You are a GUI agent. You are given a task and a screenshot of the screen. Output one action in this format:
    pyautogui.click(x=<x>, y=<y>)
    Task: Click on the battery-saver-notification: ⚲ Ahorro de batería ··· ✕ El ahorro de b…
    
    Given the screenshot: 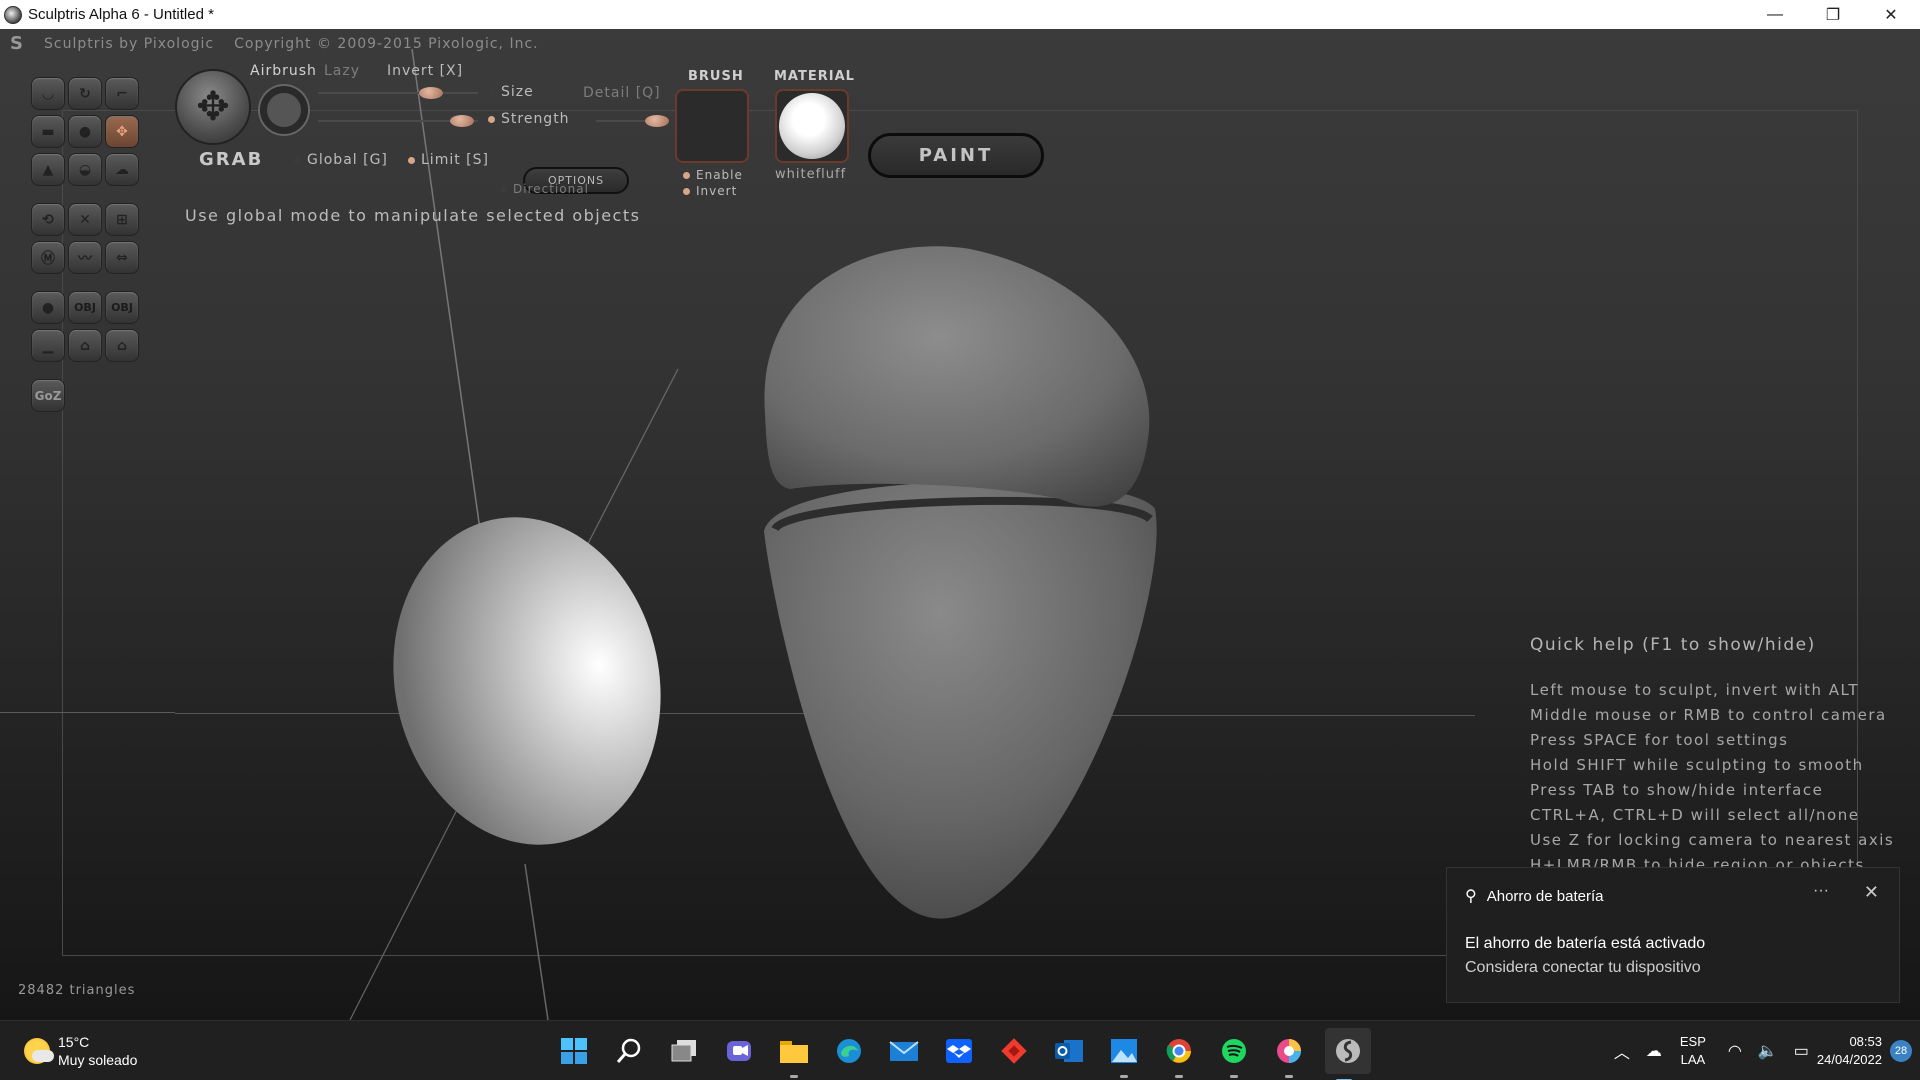 What is the action you would take?
    pyautogui.click(x=1673, y=935)
    